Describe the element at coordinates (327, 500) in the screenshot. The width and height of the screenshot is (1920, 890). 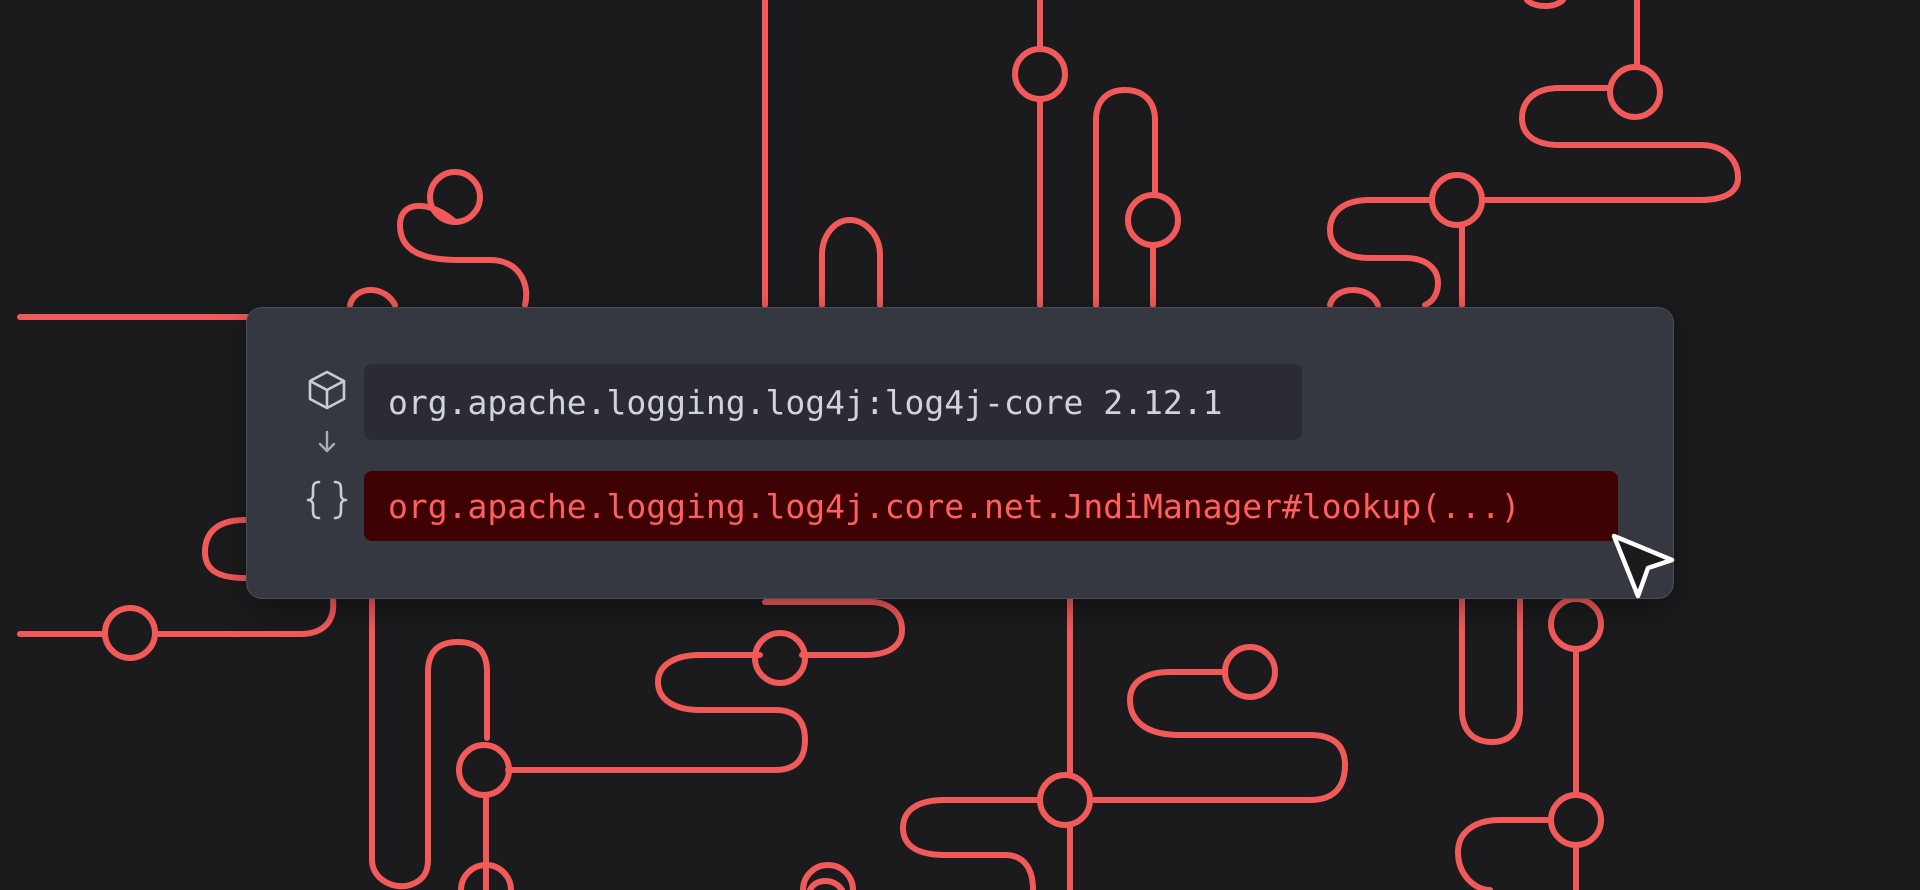
I see `curly-braces-icon` at that location.